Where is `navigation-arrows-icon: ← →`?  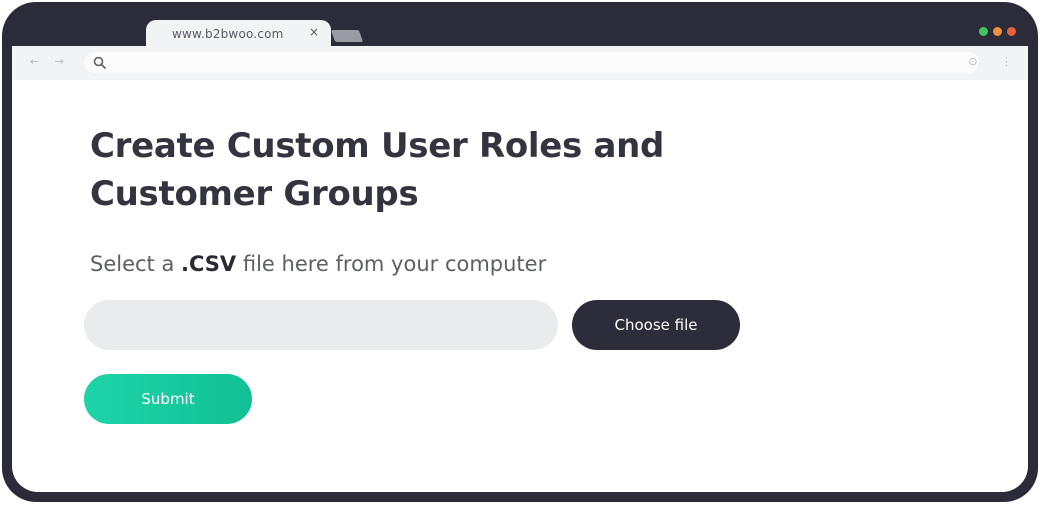
navigation-arrows-icon: ← → is located at coordinates (50, 61).